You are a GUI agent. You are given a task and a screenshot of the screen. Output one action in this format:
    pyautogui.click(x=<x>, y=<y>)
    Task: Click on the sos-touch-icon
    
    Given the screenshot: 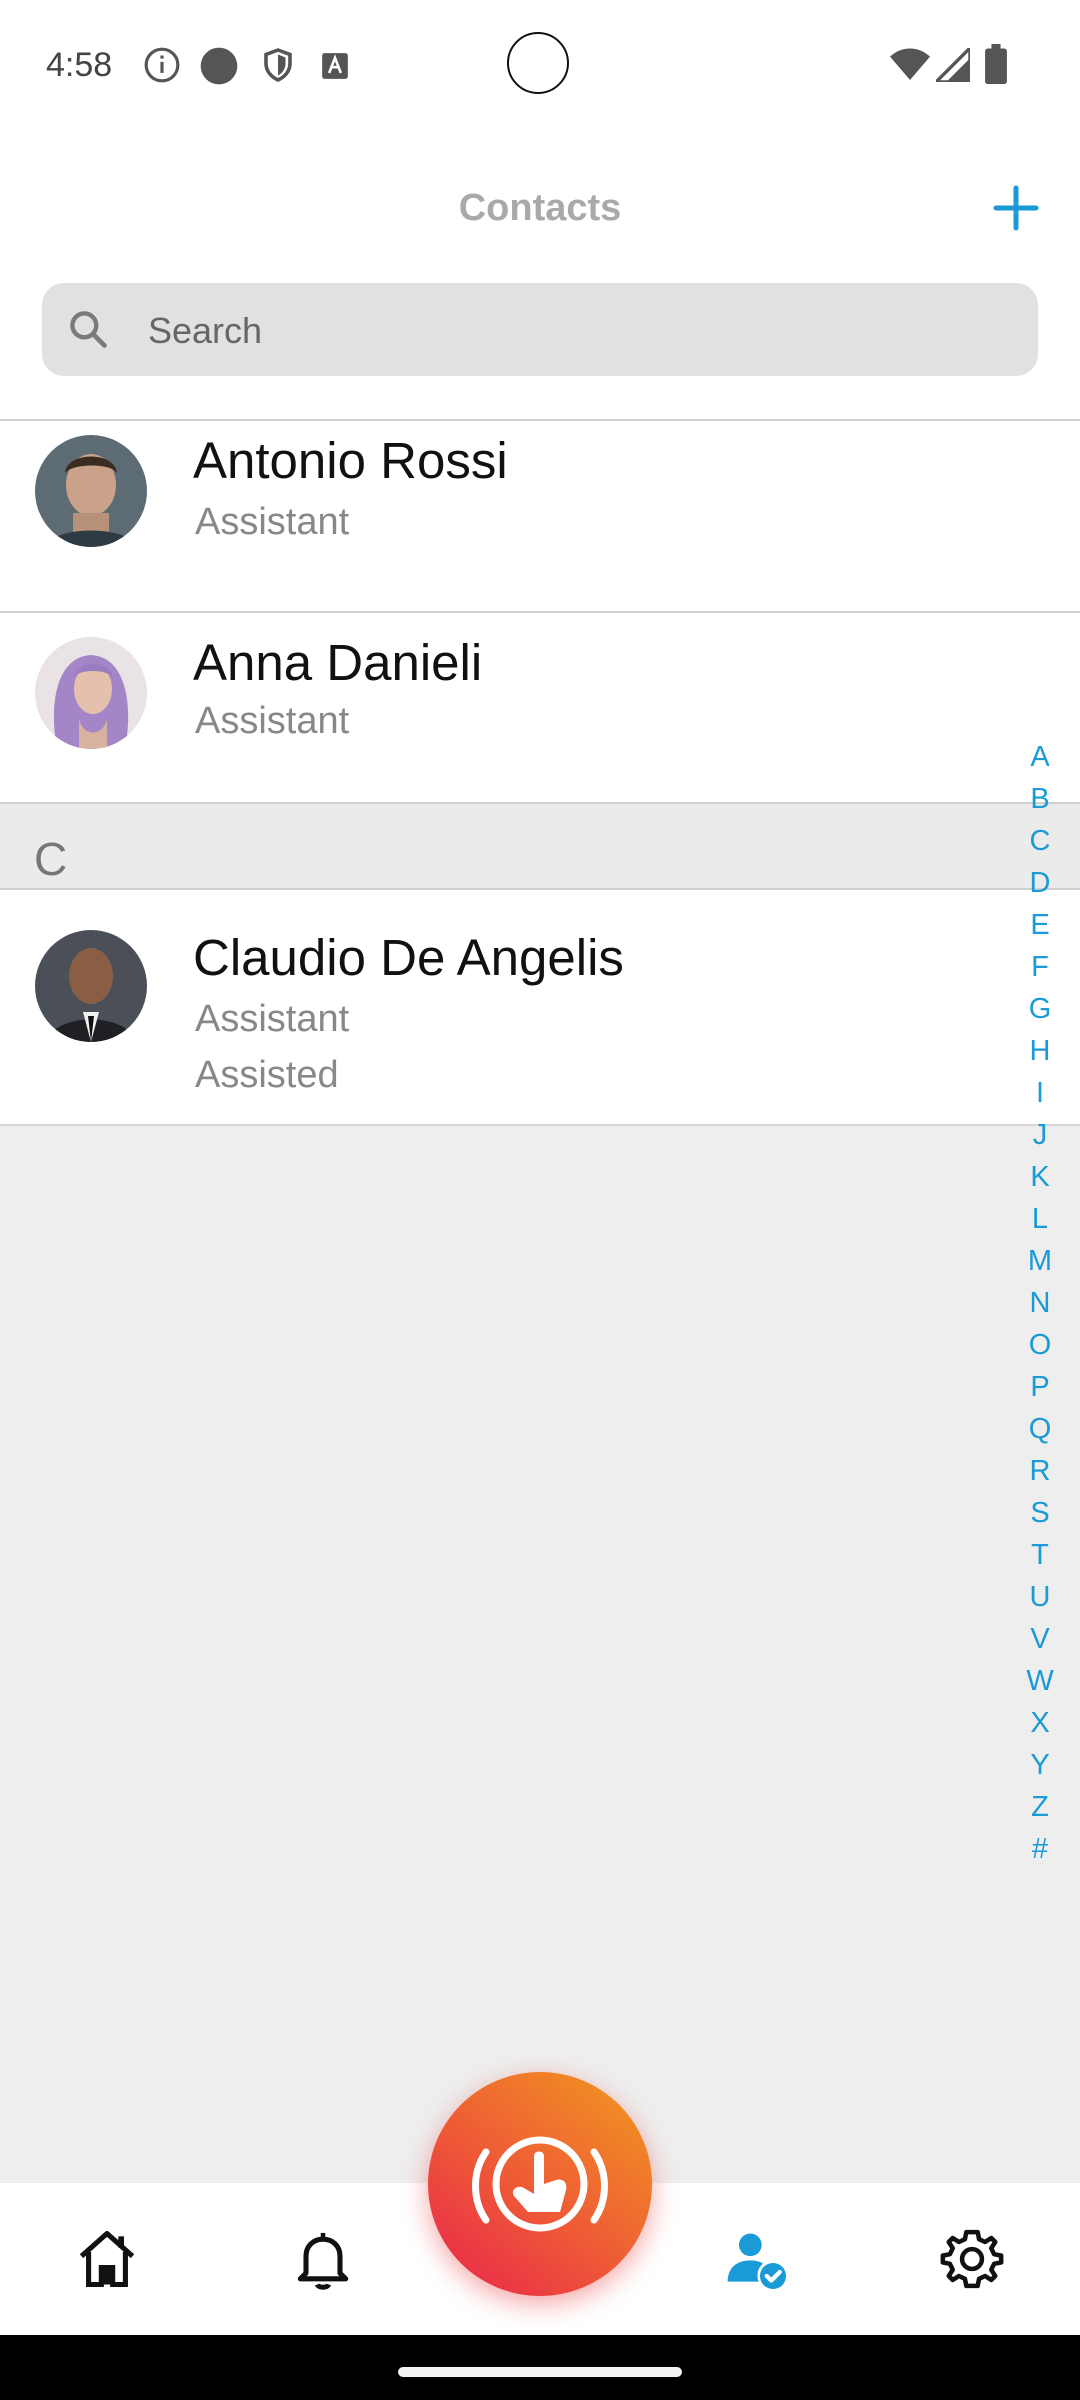 What is the action you would take?
    pyautogui.click(x=540, y=2184)
    